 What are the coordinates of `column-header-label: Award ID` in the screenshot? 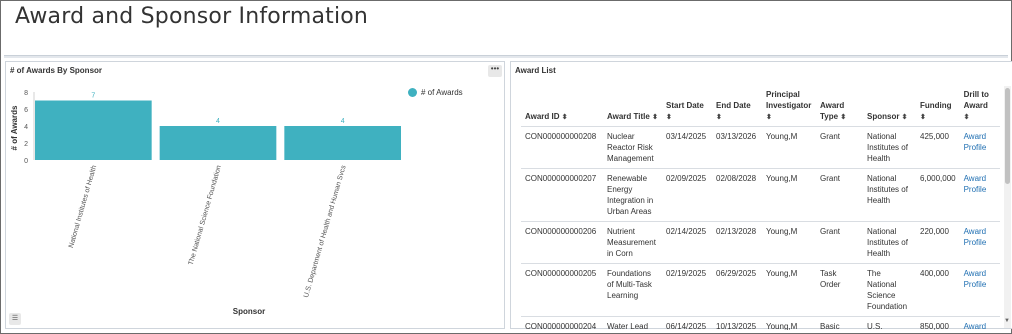 It's located at (543, 116).